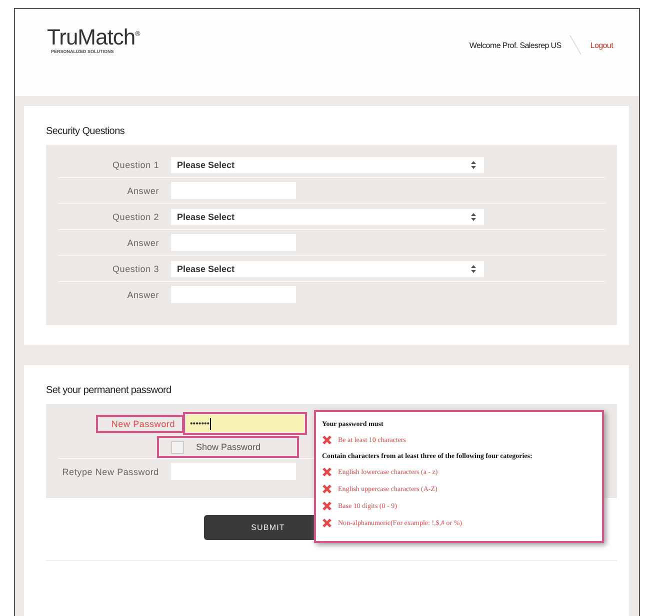 This screenshot has width=650, height=616. What do you see at coordinates (601, 45) in the screenshot?
I see `logout-link: Logout` at bounding box center [601, 45].